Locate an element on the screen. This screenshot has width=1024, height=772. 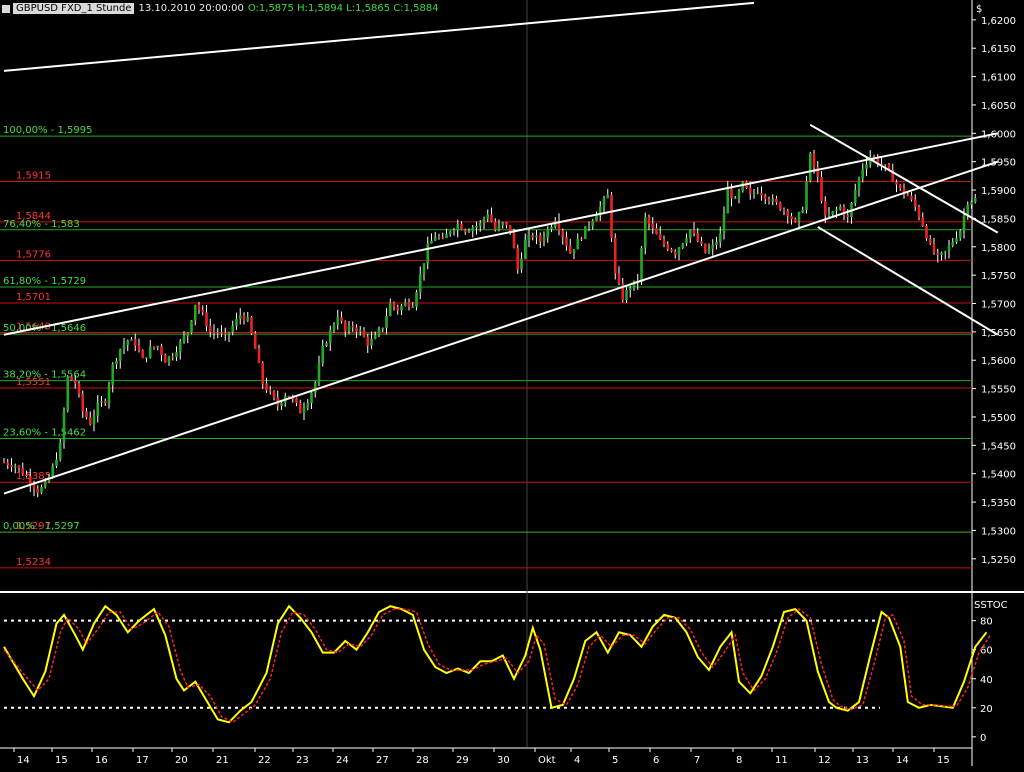
price-tick-label: 1,6100 is located at coordinates (998, 78).